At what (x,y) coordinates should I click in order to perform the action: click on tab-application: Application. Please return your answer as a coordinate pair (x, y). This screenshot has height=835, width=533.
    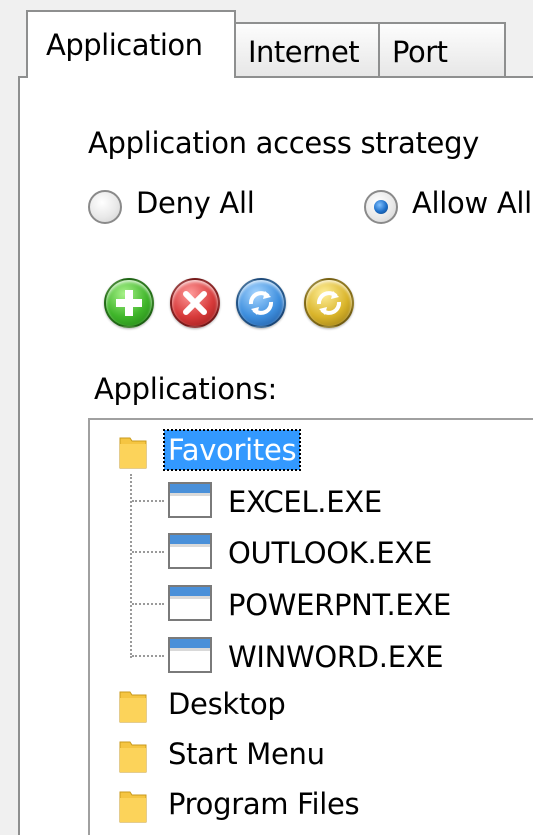
    Looking at the image, I should click on (131, 44).